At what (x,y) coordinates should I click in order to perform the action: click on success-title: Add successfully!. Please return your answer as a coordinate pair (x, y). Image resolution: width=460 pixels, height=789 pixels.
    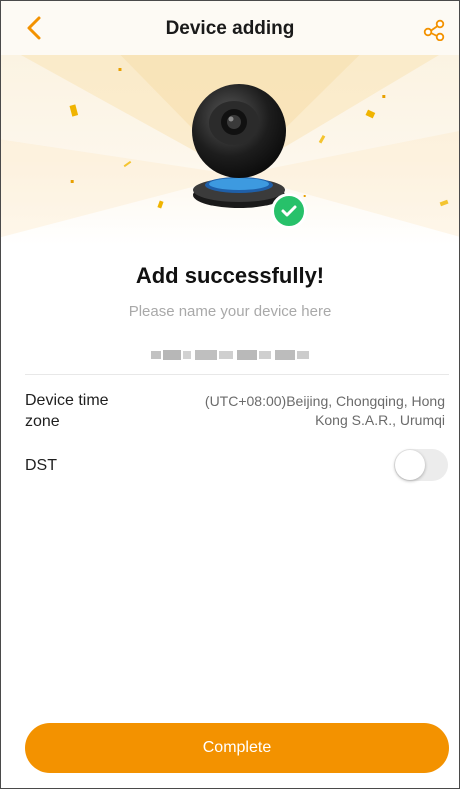
    Looking at the image, I should click on (230, 275).